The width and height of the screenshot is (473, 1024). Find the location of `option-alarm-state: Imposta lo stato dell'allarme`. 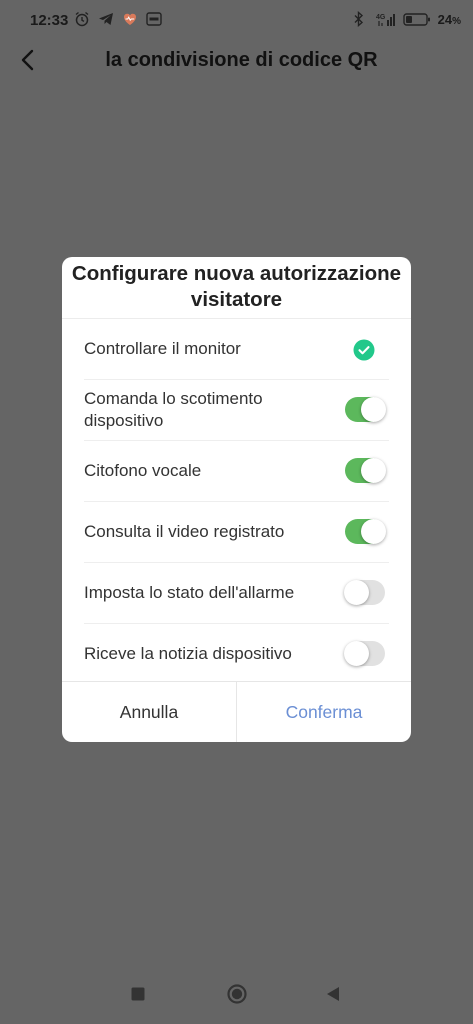

option-alarm-state: Imposta lo stato dell'allarme is located at coordinates (236, 593).